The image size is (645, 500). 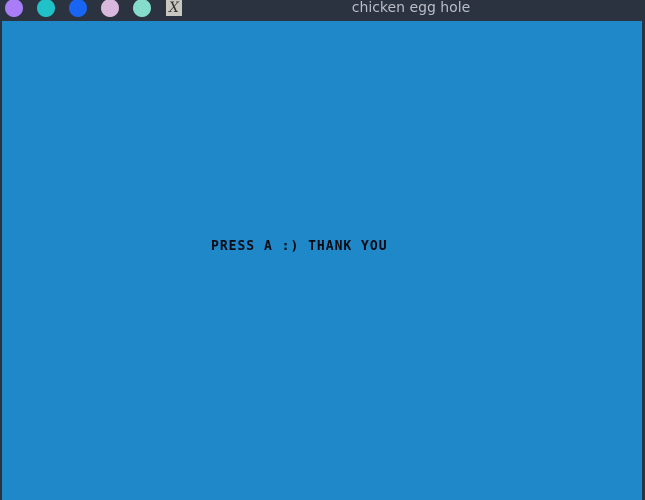 What do you see at coordinates (78, 8) in the screenshot?
I see `blue-dot-button` at bounding box center [78, 8].